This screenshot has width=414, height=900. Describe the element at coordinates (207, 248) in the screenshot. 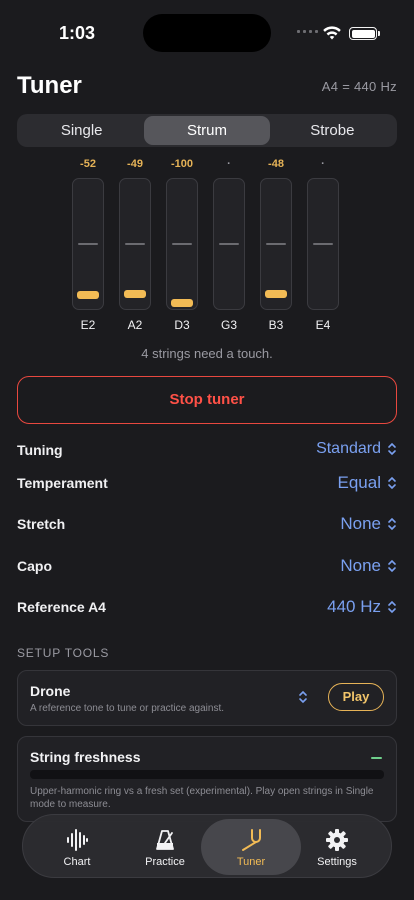

I see `string-meters: -52 E2 -49 A2 -100 D3 · G3 -48 B3 · E4` at that location.